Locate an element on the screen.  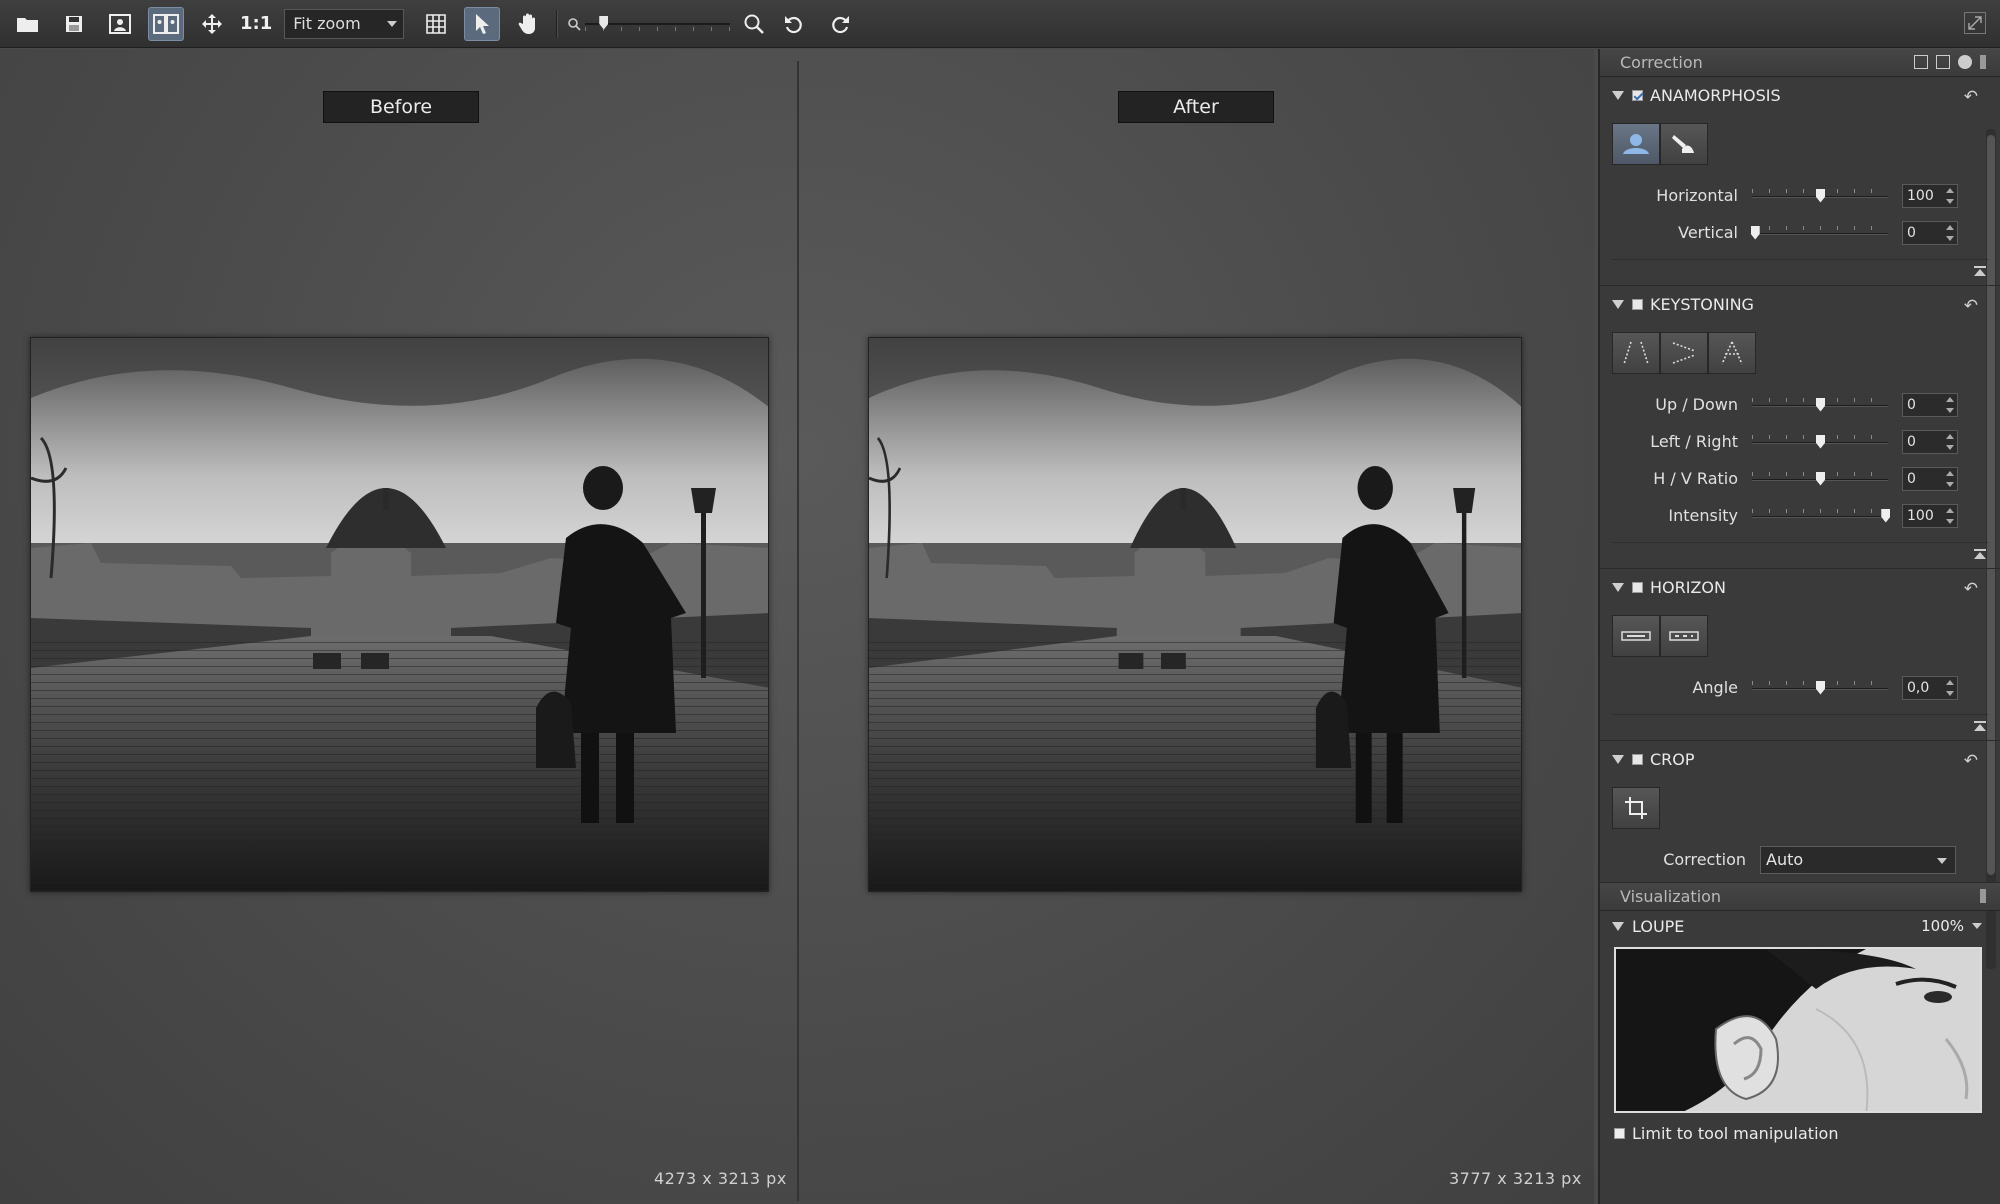
crop-tool-button is located at coordinates (1636, 808).